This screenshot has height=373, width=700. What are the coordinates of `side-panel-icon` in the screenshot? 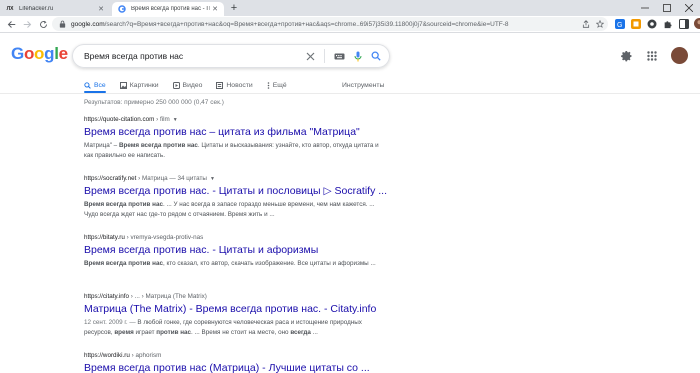 It's located at (683, 23).